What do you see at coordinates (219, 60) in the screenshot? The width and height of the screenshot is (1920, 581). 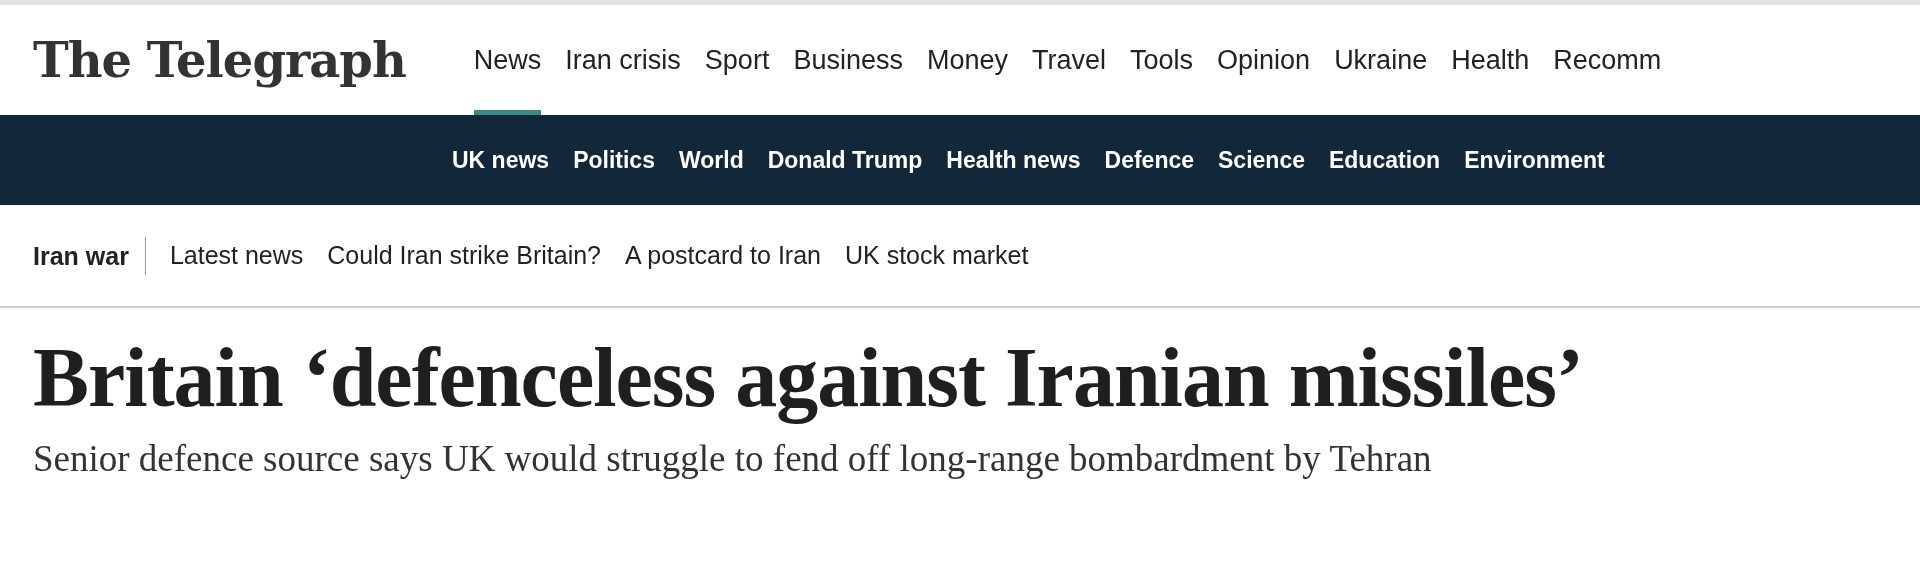 I see `logo: The Telegraph` at bounding box center [219, 60].